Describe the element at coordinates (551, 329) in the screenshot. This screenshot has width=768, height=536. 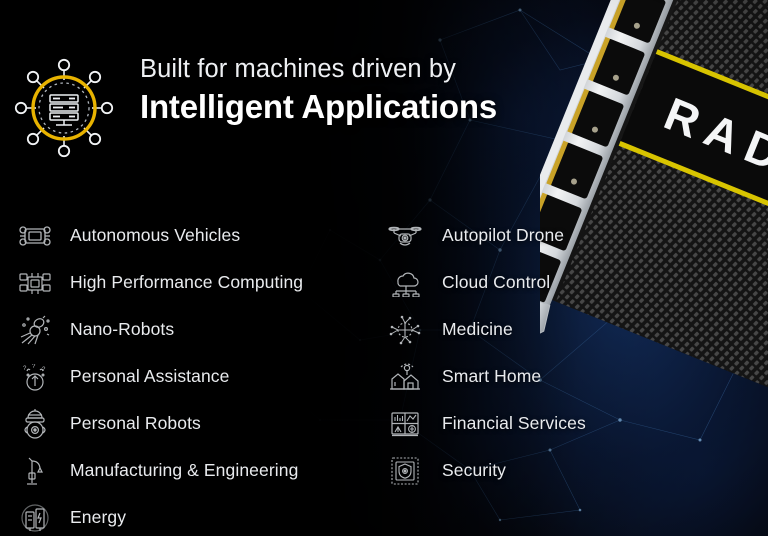
I see `list-item: Medicine` at that location.